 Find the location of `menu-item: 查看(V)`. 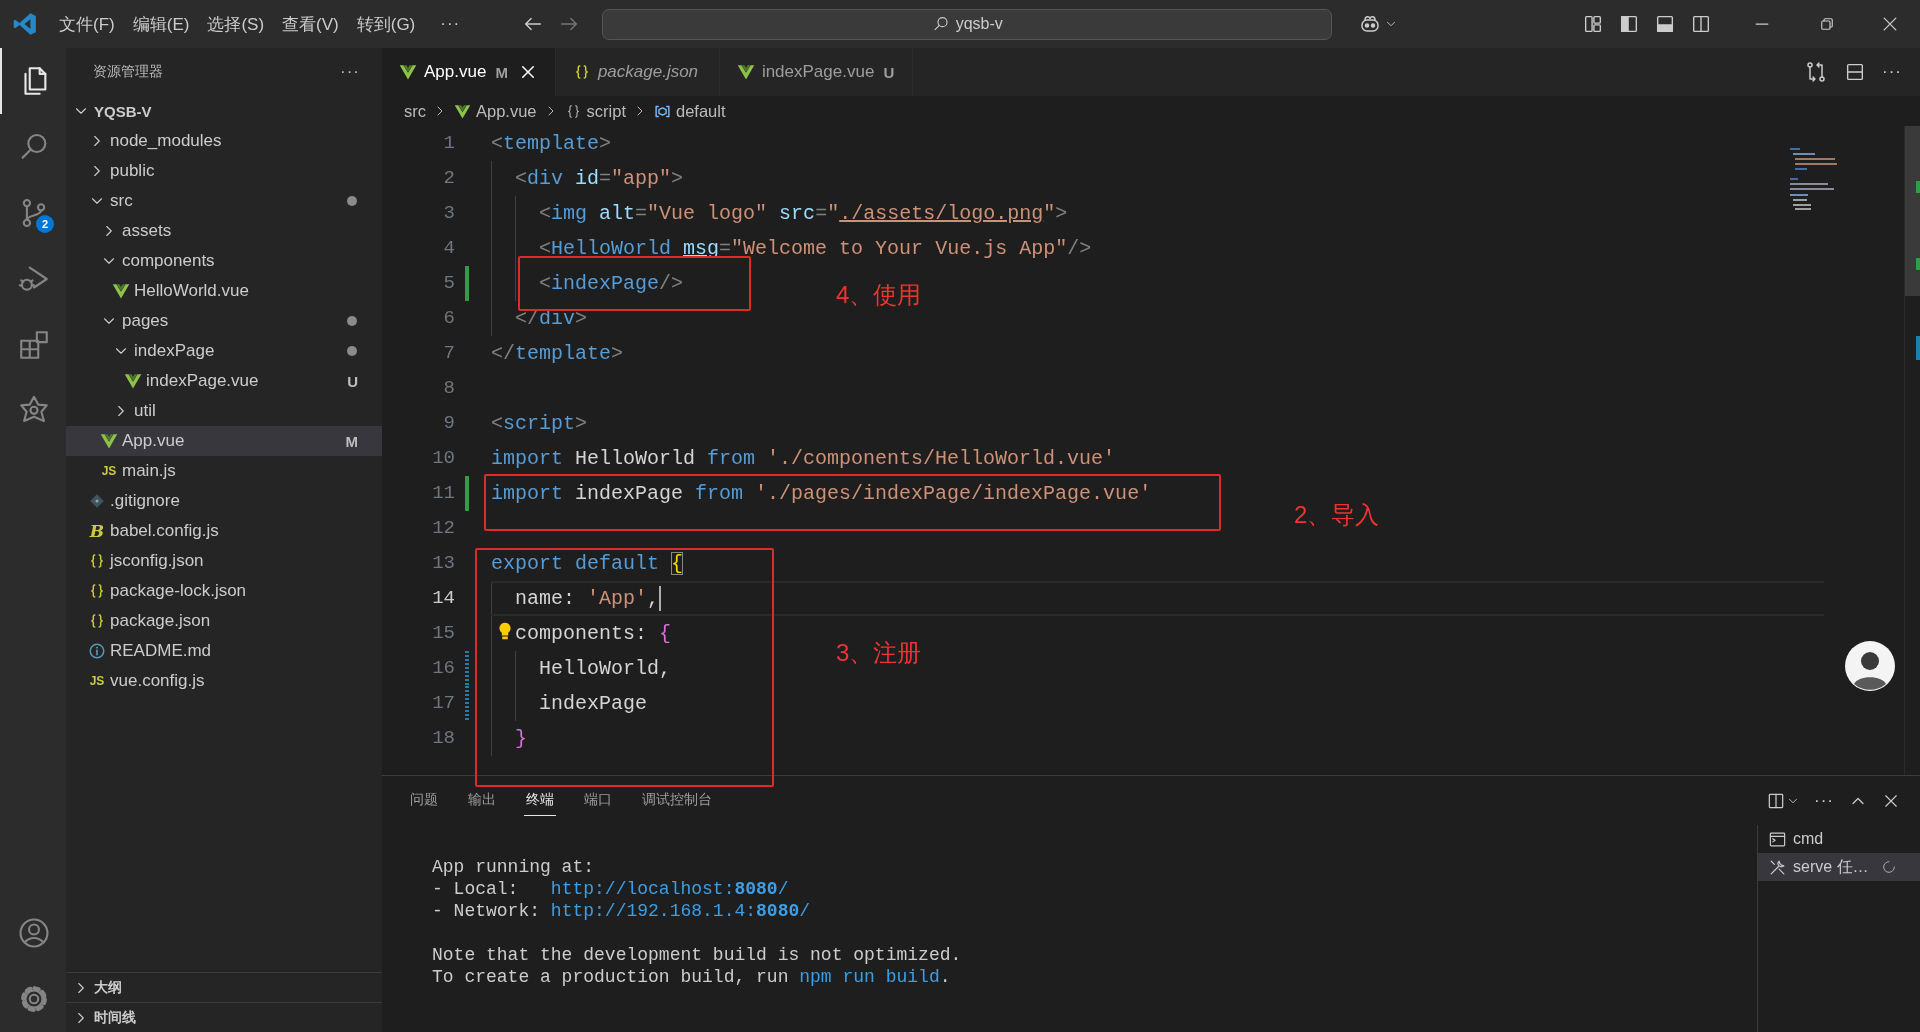

menu-item: 查看(V) is located at coordinates (310, 24).